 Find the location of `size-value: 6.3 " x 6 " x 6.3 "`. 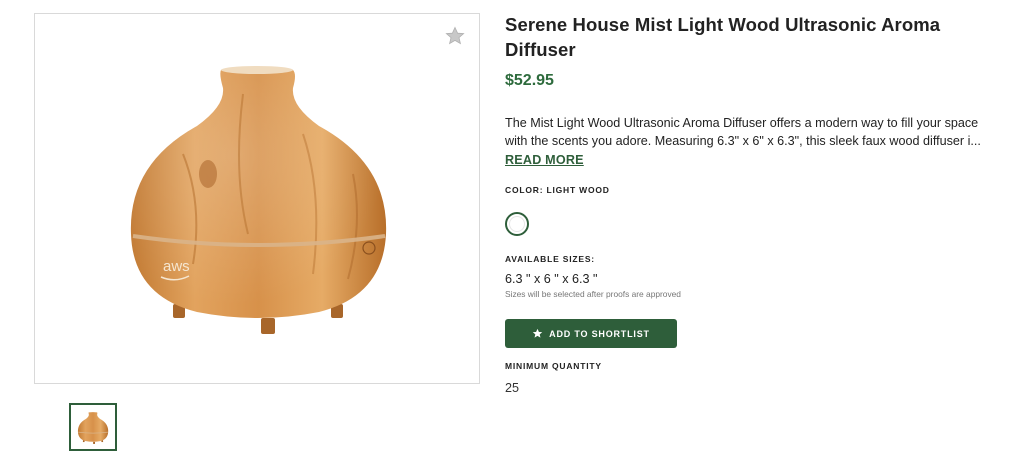

size-value: 6.3 " x 6 " x 6.3 " is located at coordinates (551, 279).